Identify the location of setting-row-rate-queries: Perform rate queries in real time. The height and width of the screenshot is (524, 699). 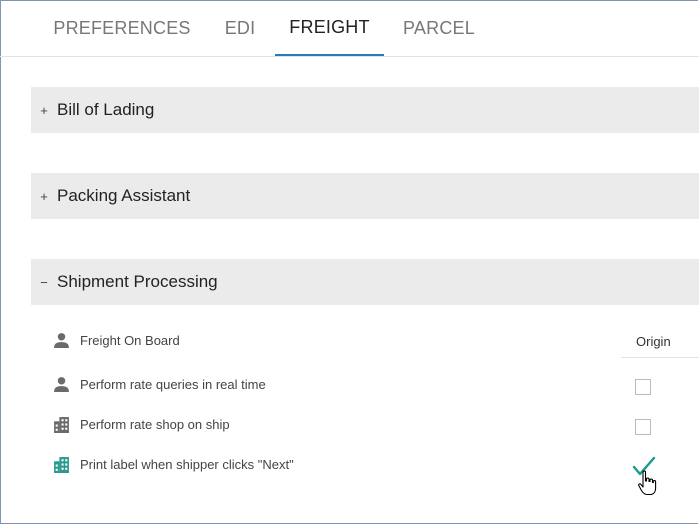
(159, 384).